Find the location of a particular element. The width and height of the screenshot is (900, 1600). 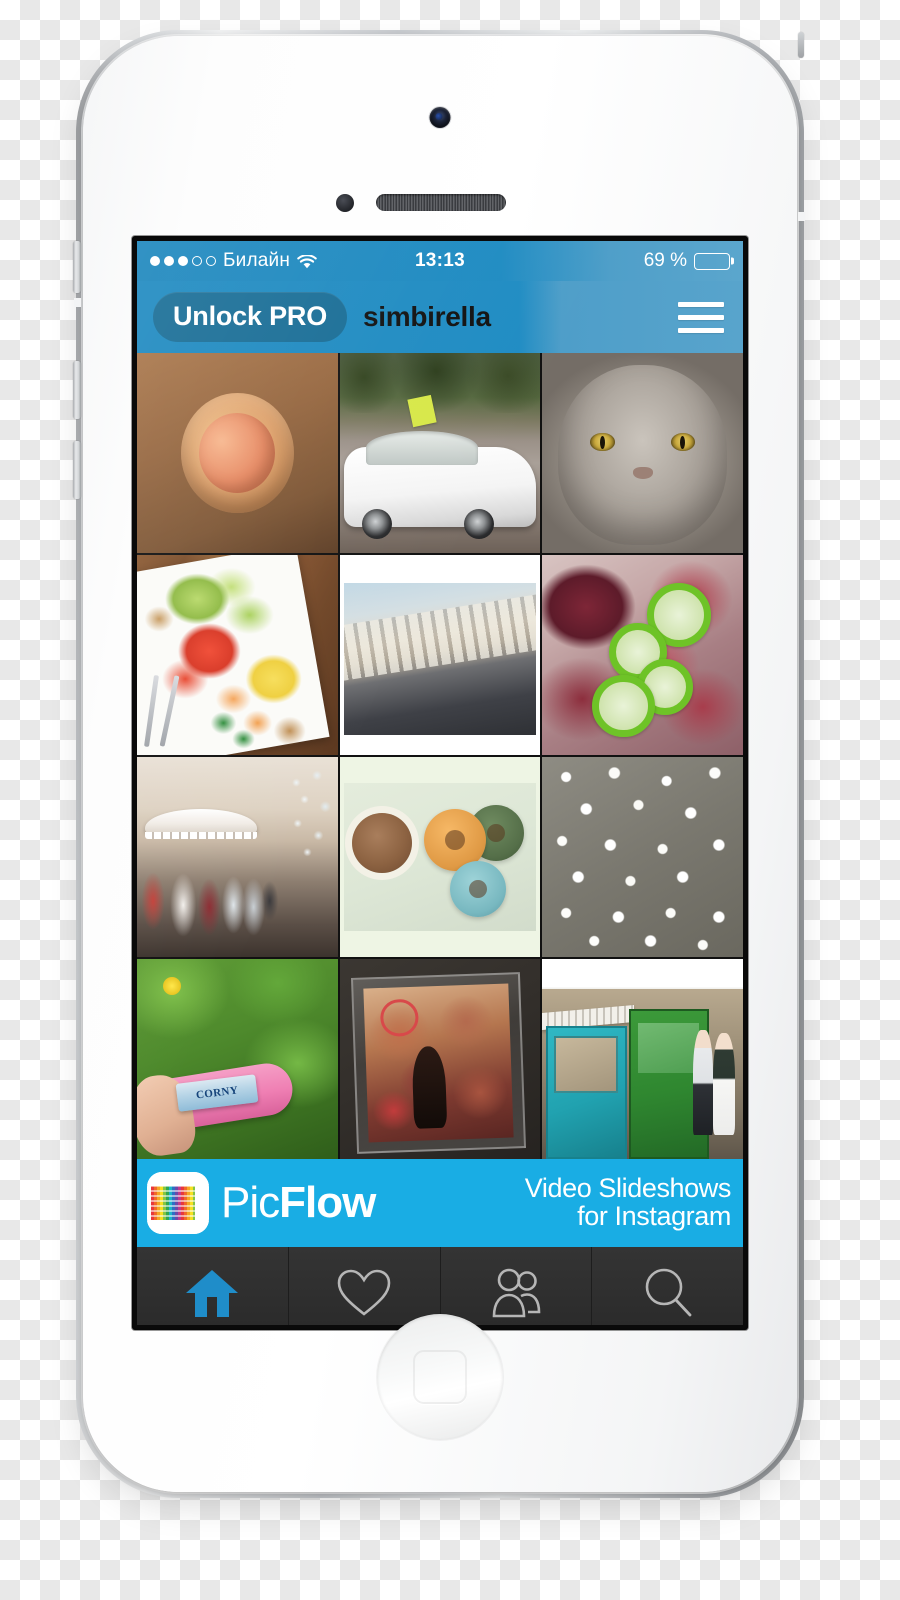

picflow-name-suffix: Flow is located at coordinates (327, 1202).